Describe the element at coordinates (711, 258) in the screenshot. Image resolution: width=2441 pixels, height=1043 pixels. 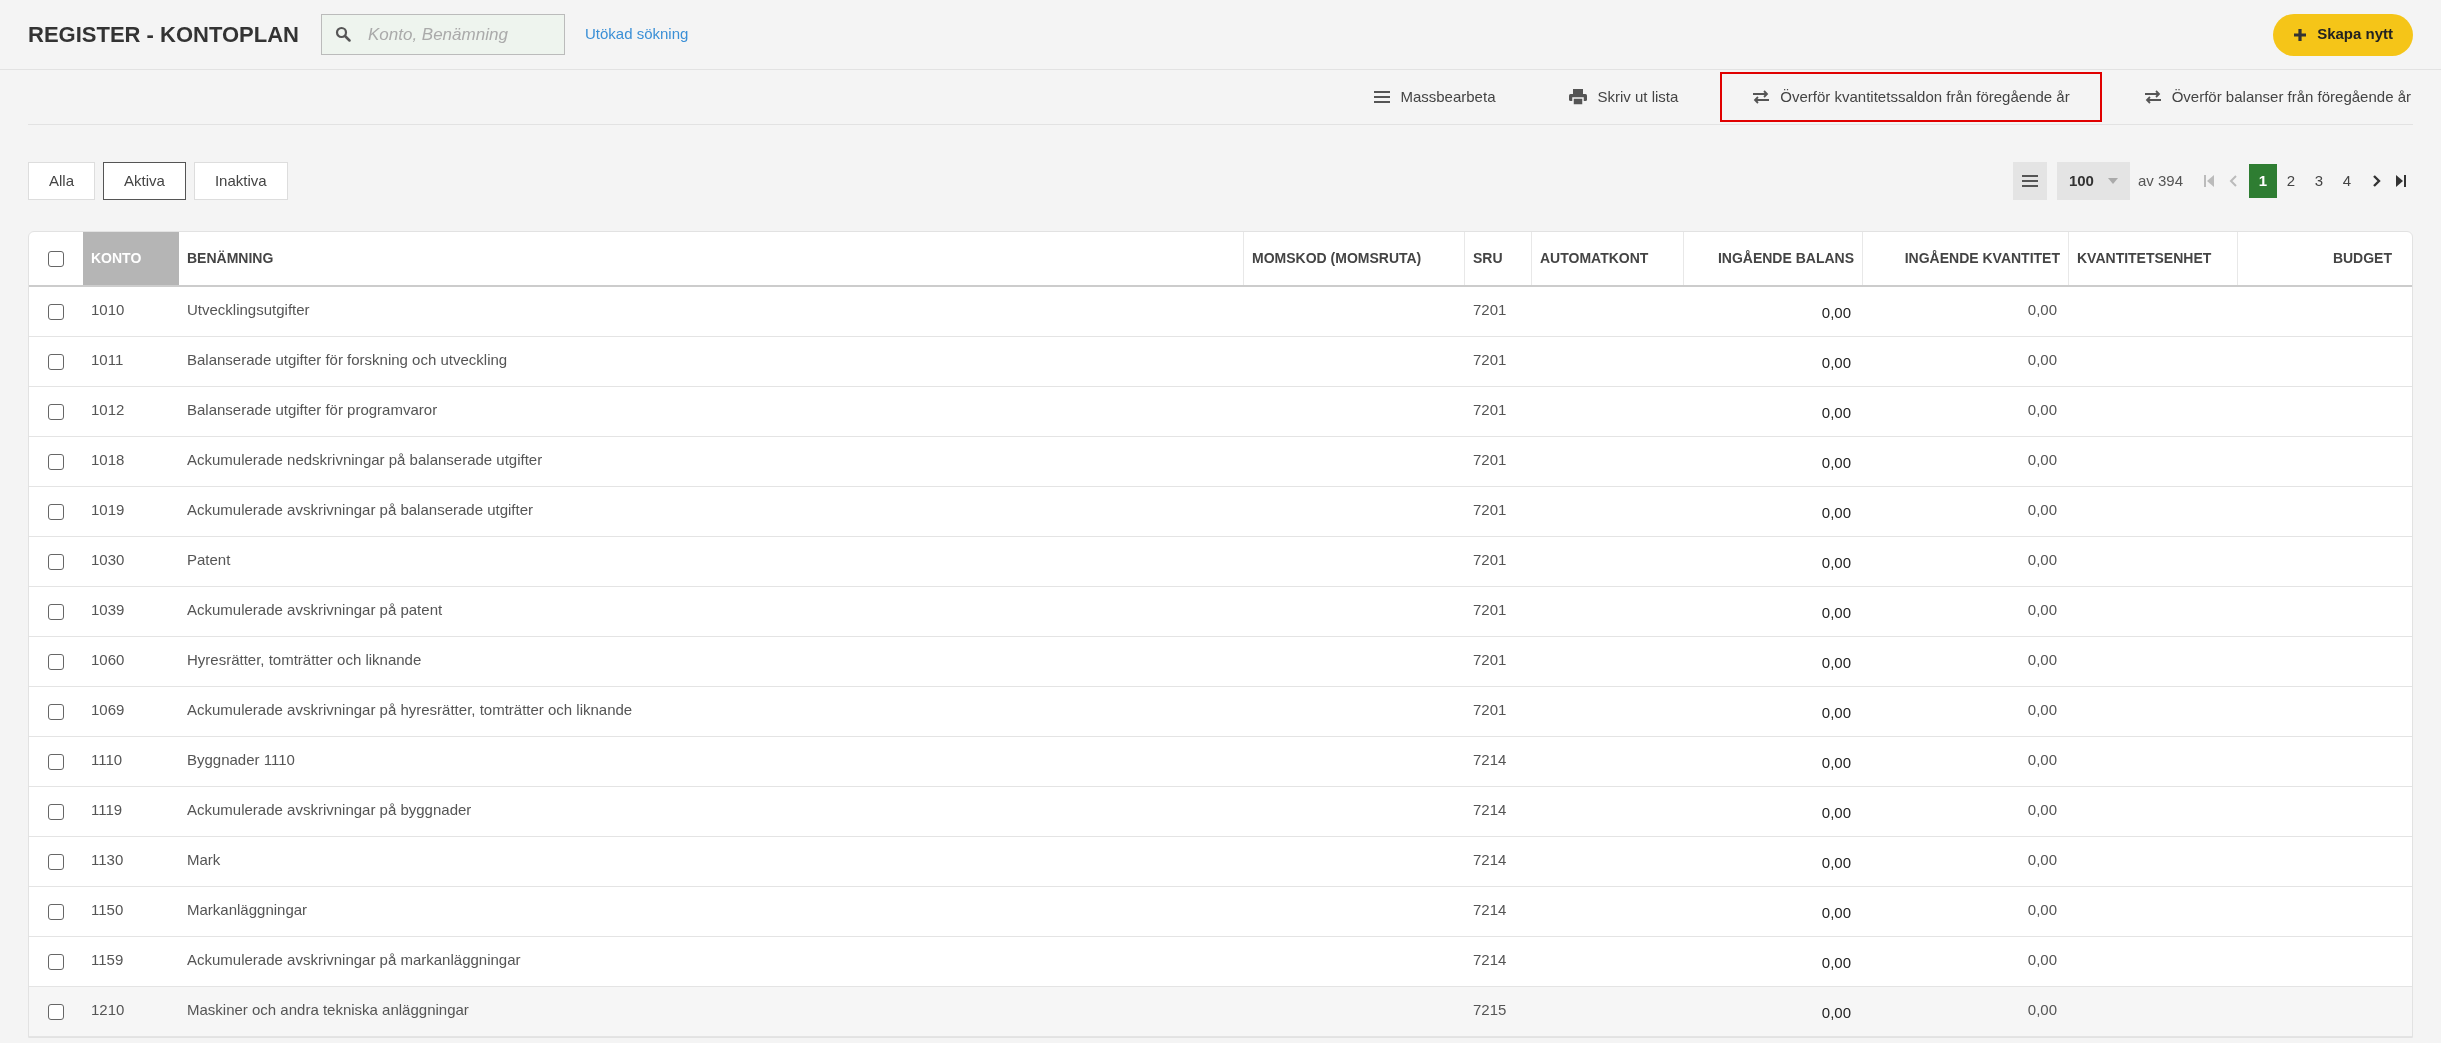
I see `column-header: BENÄMNING` at that location.